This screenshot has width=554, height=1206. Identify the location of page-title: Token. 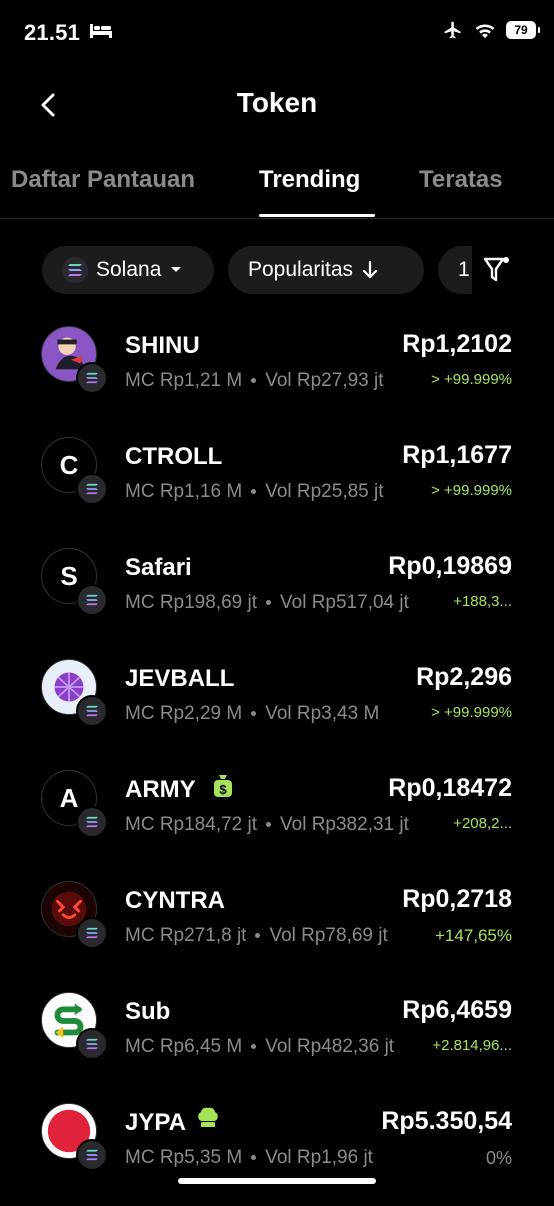
(277, 102).